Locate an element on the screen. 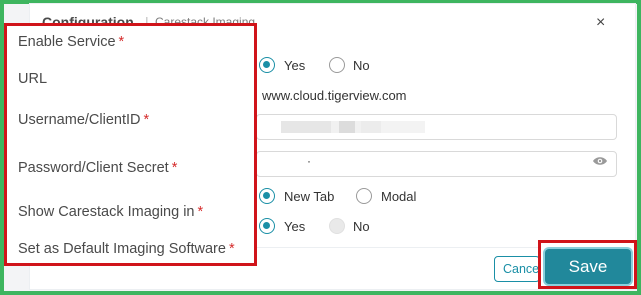 The width and height of the screenshot is (641, 295). enable-service-no-radio is located at coordinates (337, 65).